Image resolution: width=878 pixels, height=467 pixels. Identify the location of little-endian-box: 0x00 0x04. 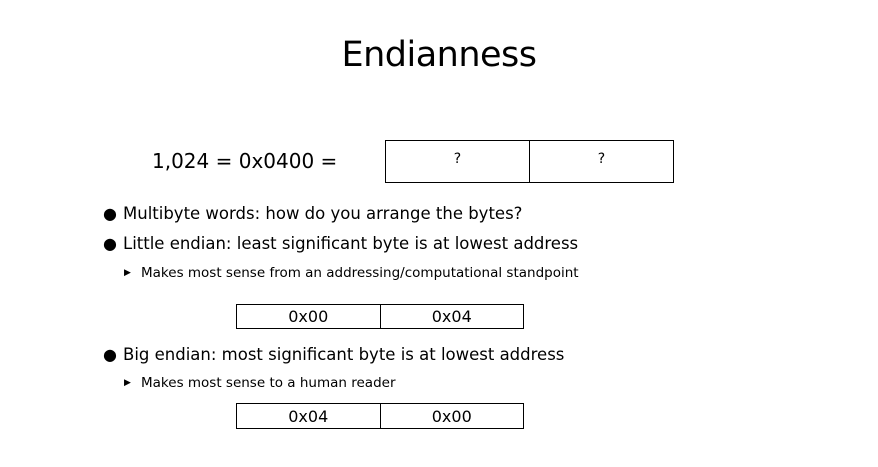
(380, 316).